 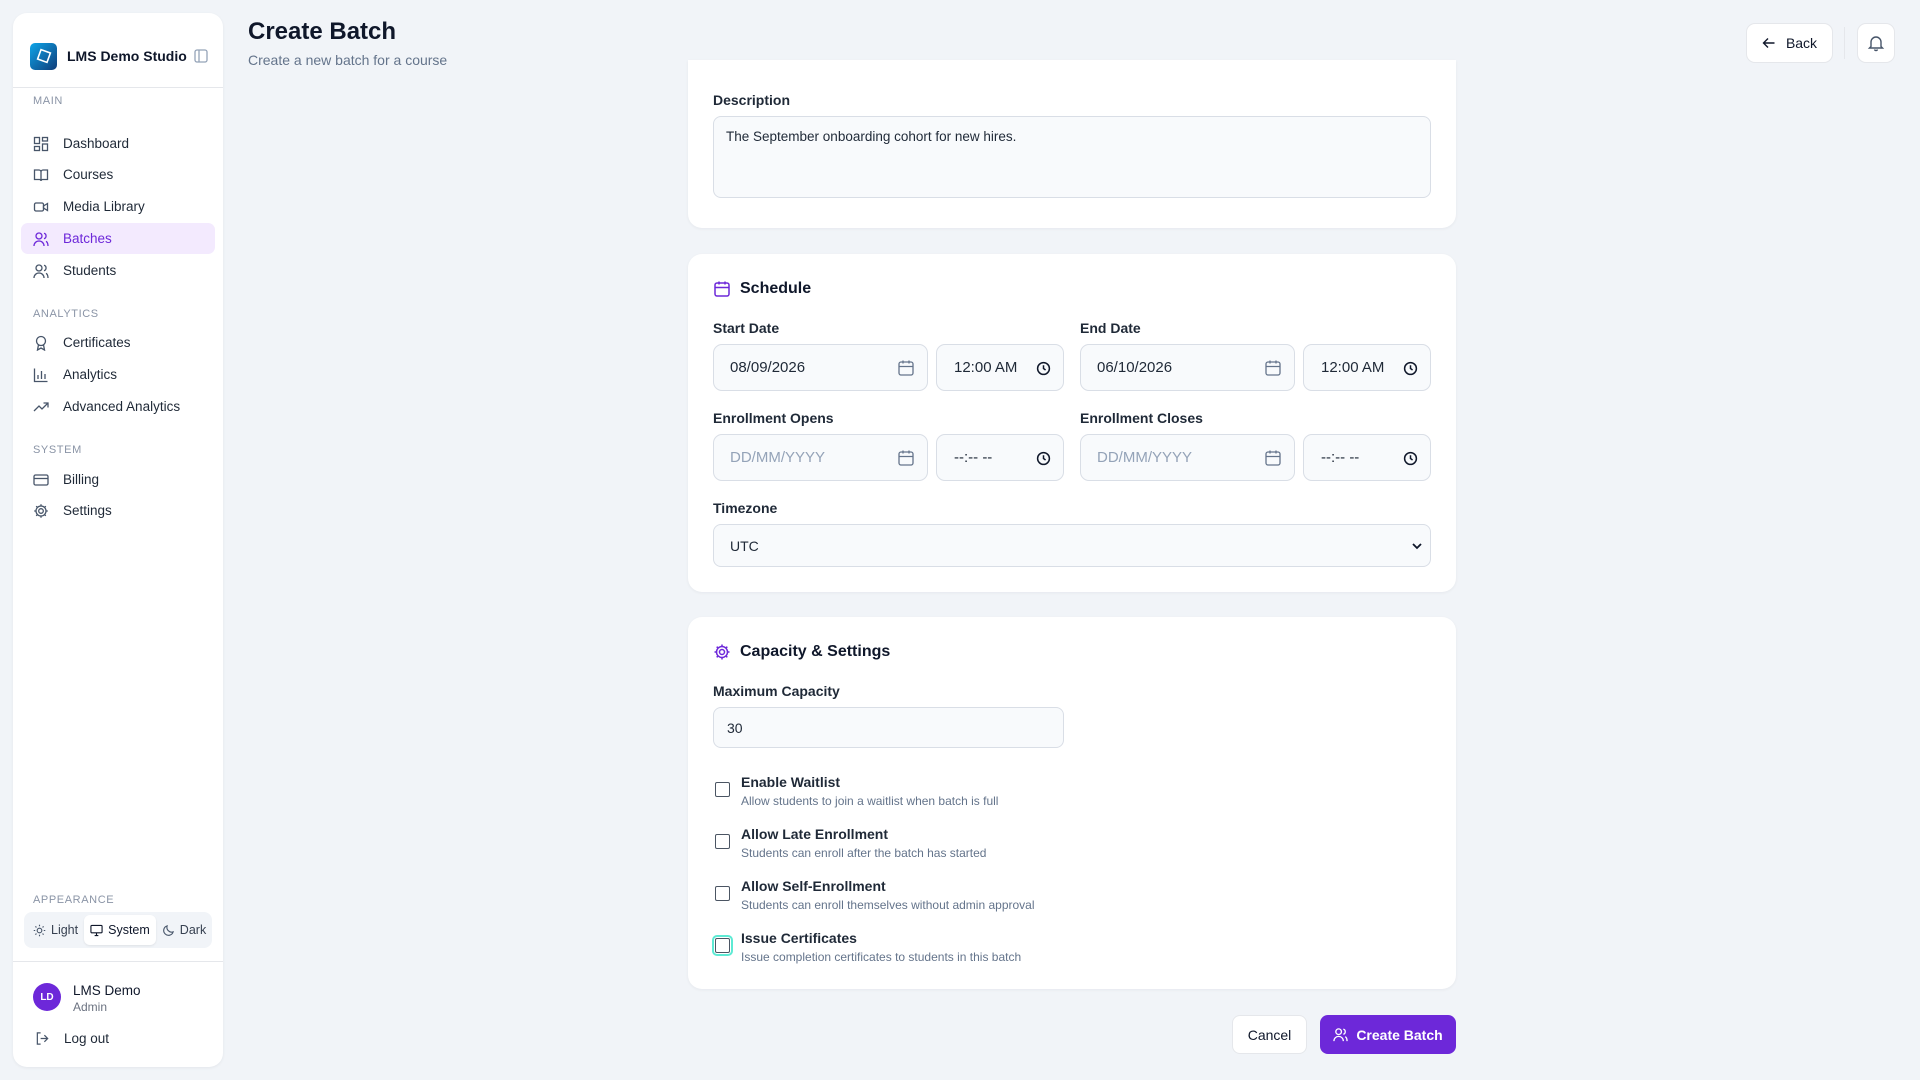 What do you see at coordinates (1072, 545) in the screenshot?
I see `timezone-select: UTC` at bounding box center [1072, 545].